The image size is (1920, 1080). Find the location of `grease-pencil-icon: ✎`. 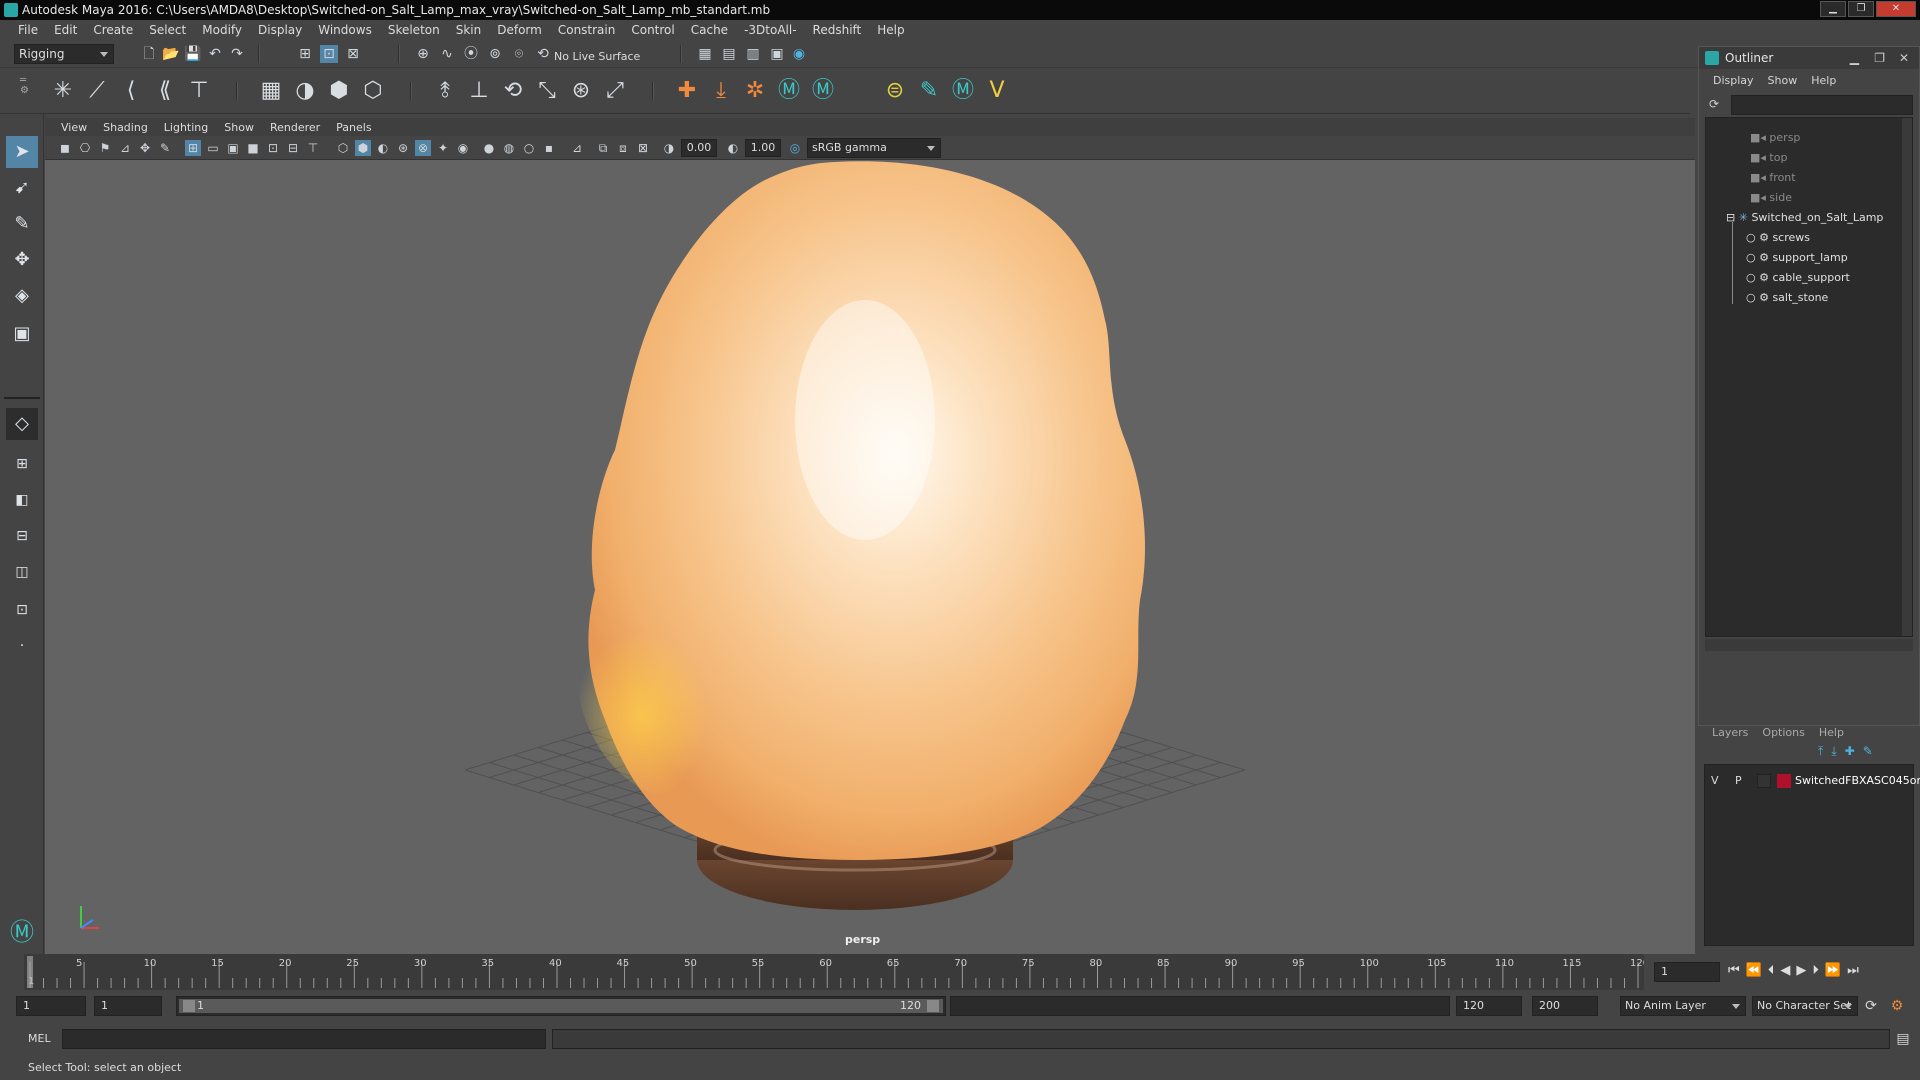

grease-pencil-icon: ✎ is located at coordinates (165, 148).